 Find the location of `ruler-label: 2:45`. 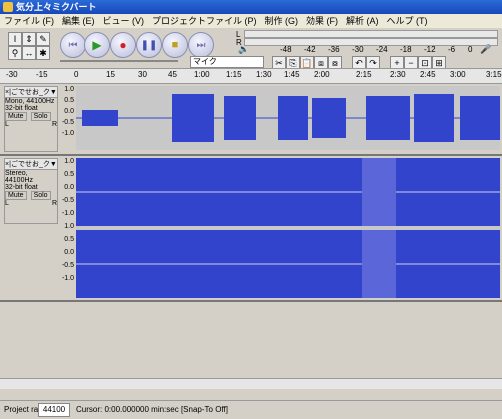

ruler-label: 2:45 is located at coordinates (428, 74).